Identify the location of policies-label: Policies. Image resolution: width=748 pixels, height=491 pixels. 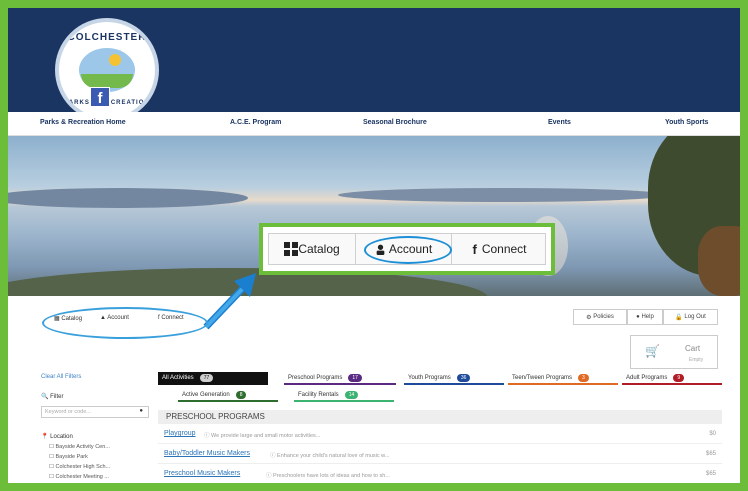
(603, 317).